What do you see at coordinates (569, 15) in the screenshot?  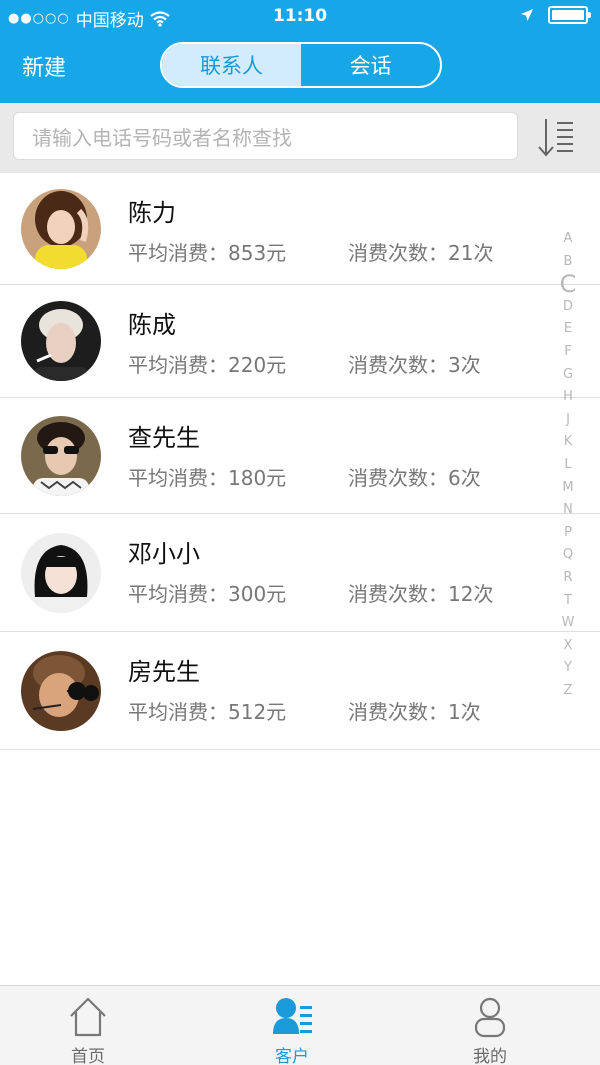 I see `battery-icon` at bounding box center [569, 15].